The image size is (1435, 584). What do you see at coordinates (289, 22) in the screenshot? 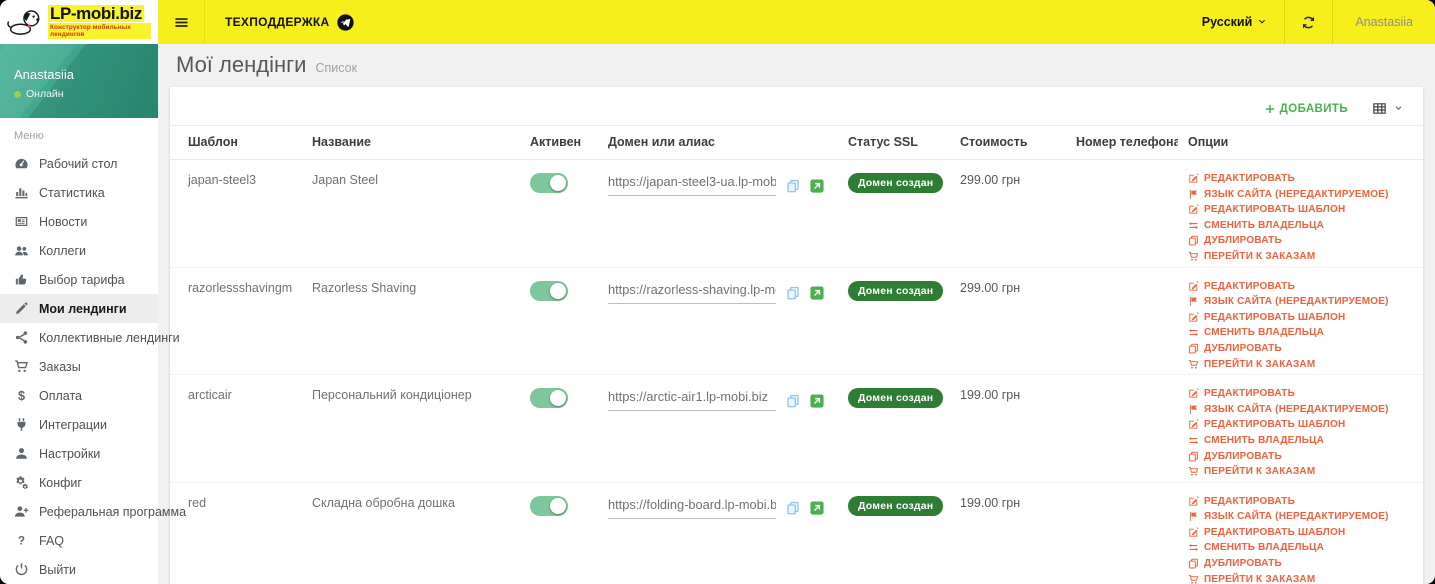
I see `support-button: ТЕХПОДДЕРЖКА` at bounding box center [289, 22].